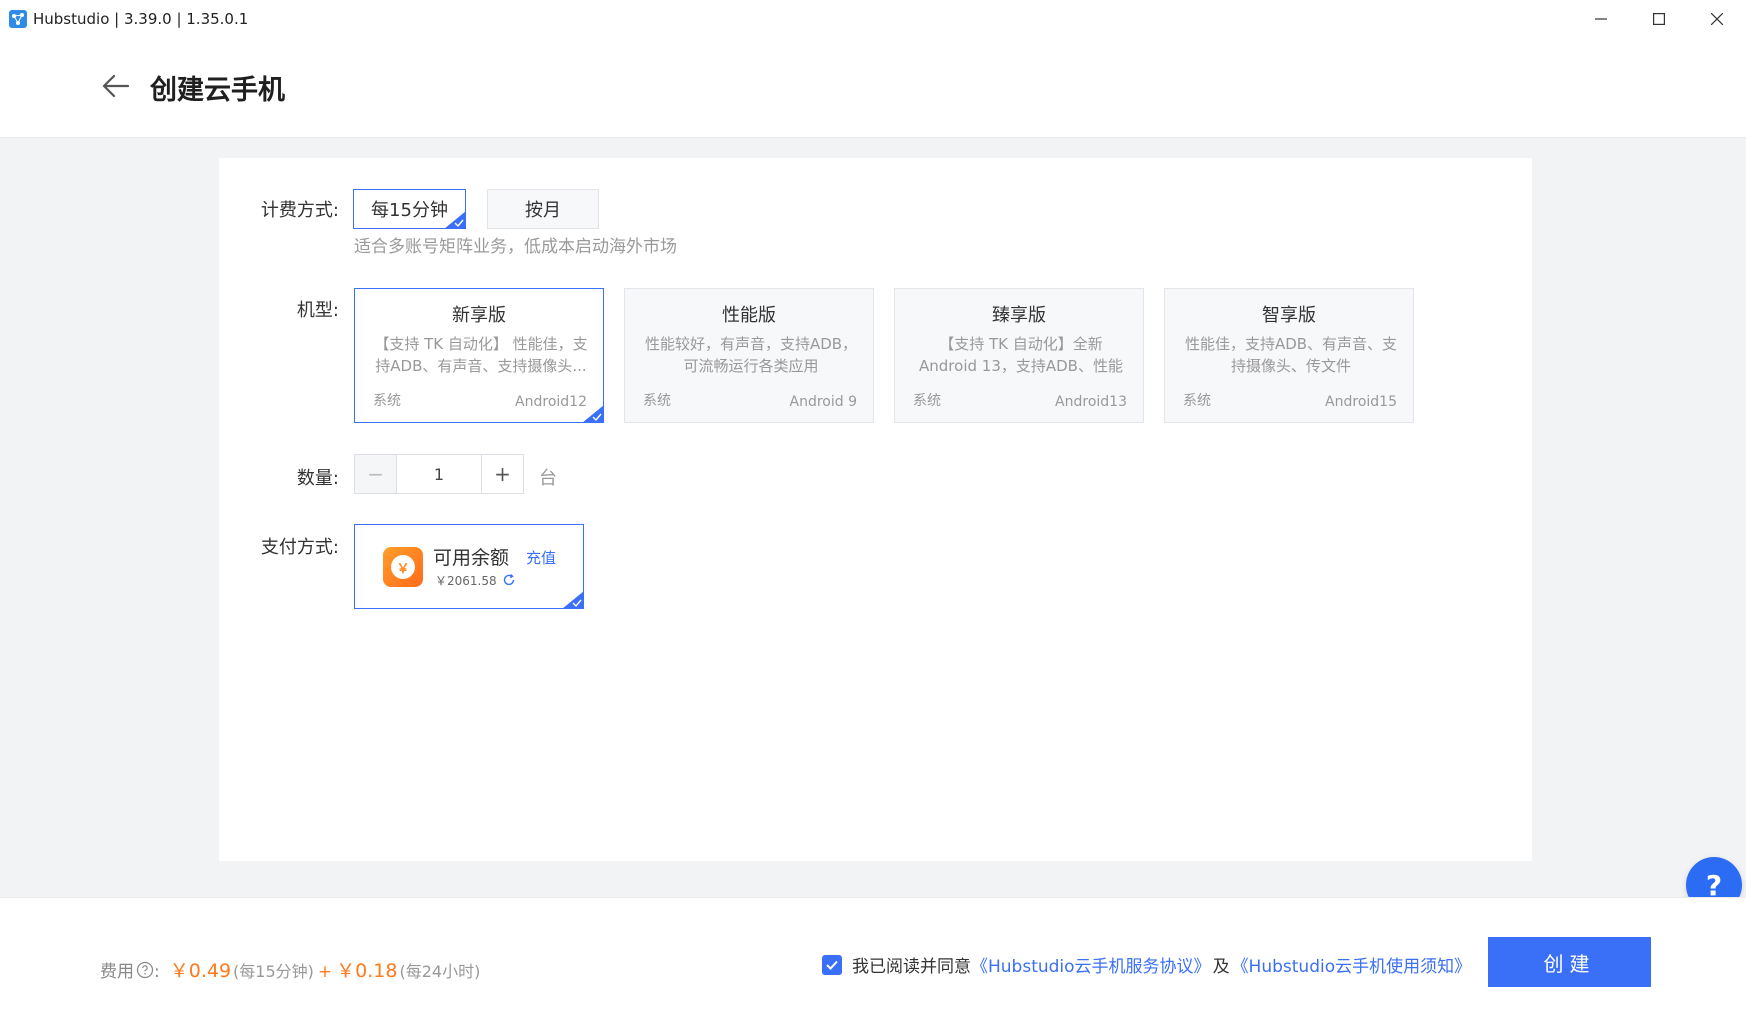 Image resolution: width=1746 pixels, height=1022 pixels. I want to click on minimize-icon, so click(1601, 19).